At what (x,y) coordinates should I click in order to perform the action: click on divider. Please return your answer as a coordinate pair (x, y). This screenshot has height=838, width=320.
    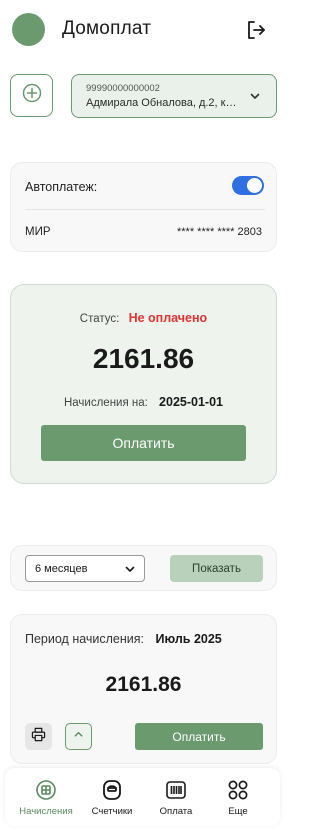
    Looking at the image, I should click on (145, 209).